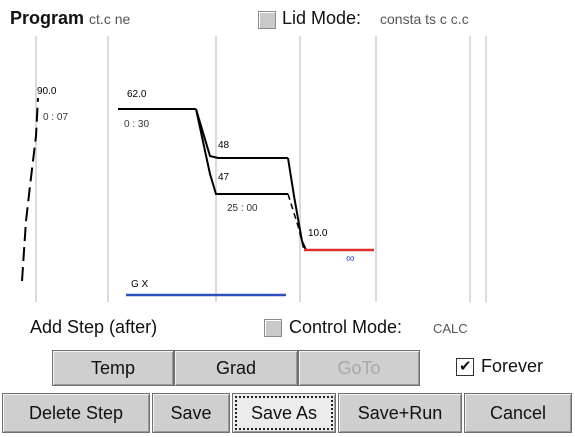  I want to click on goto-step-button: GoTo, so click(359, 368).